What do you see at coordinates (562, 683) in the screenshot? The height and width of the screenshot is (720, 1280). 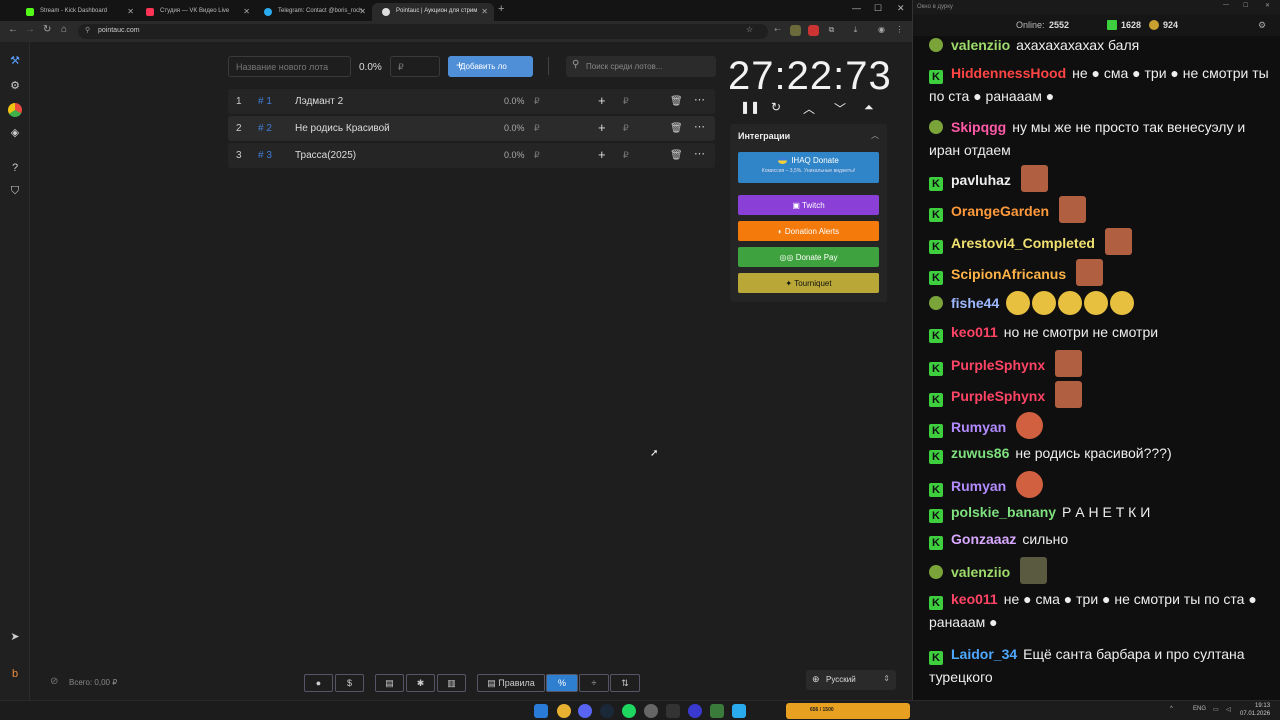 I see `percent-toggle: %` at bounding box center [562, 683].